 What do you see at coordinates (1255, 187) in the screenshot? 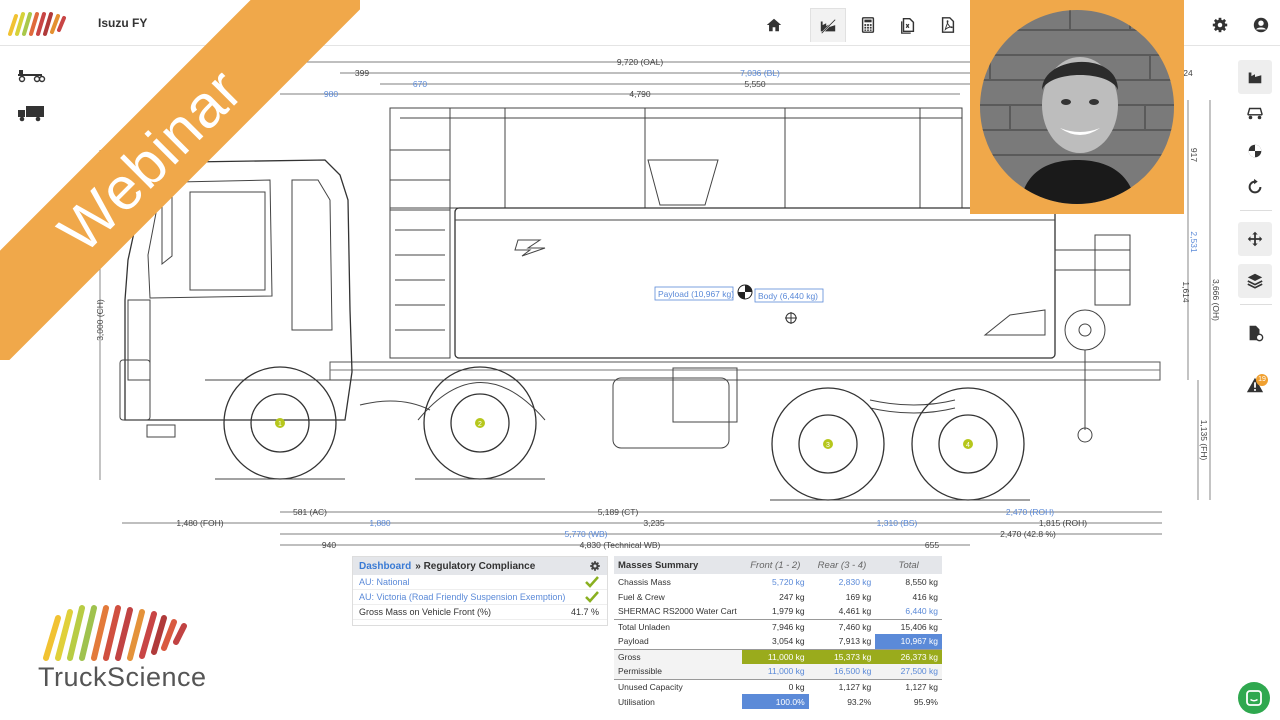
I see `rotate-icon` at bounding box center [1255, 187].